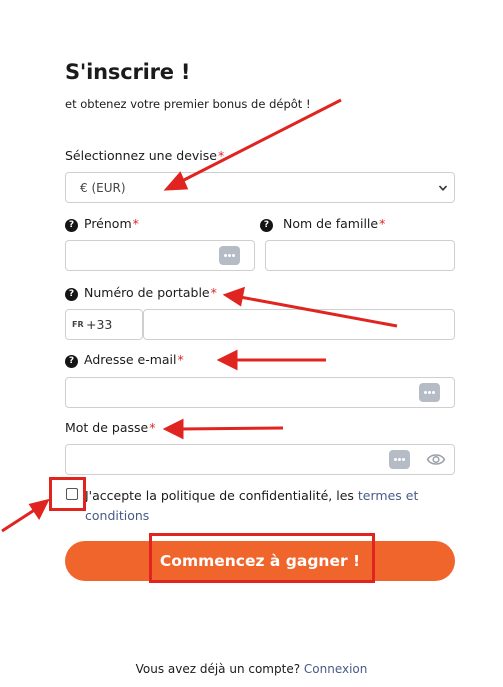 This screenshot has width=503, height=687. What do you see at coordinates (299, 324) in the screenshot?
I see `phone-number-input` at bounding box center [299, 324].